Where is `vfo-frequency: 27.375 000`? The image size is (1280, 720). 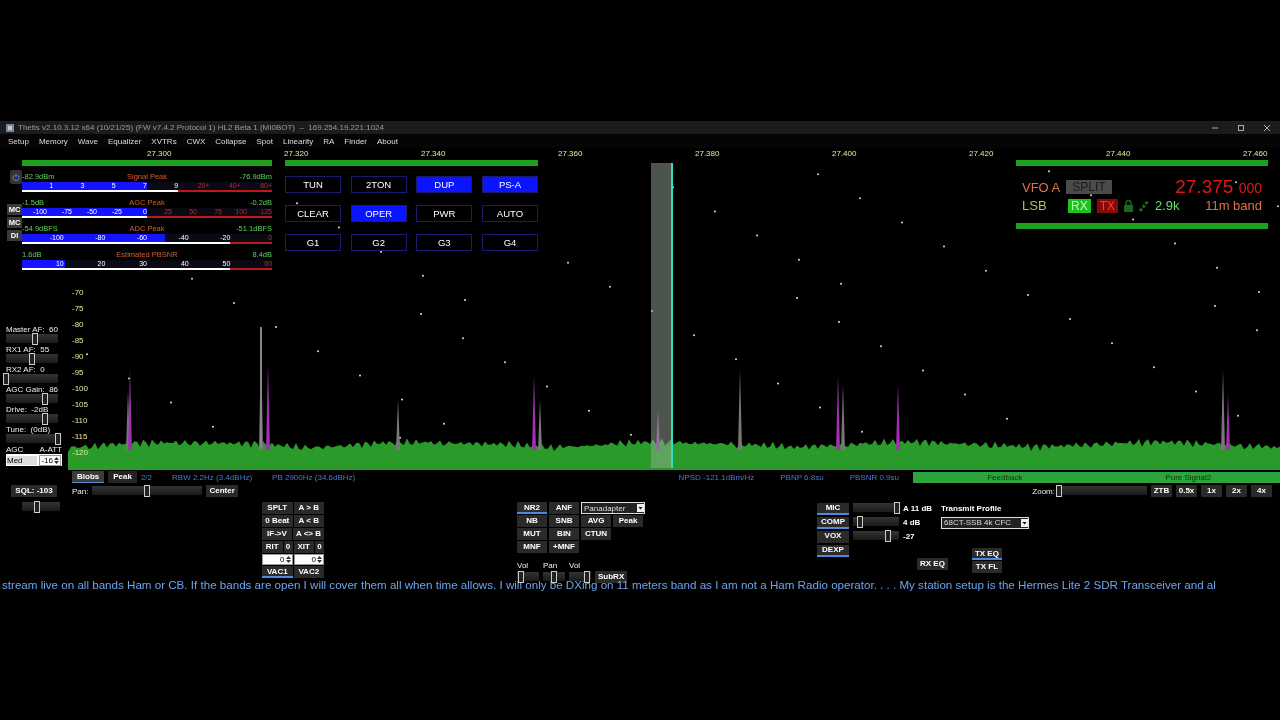 vfo-frequency: 27.375 000 is located at coordinates (1218, 187).